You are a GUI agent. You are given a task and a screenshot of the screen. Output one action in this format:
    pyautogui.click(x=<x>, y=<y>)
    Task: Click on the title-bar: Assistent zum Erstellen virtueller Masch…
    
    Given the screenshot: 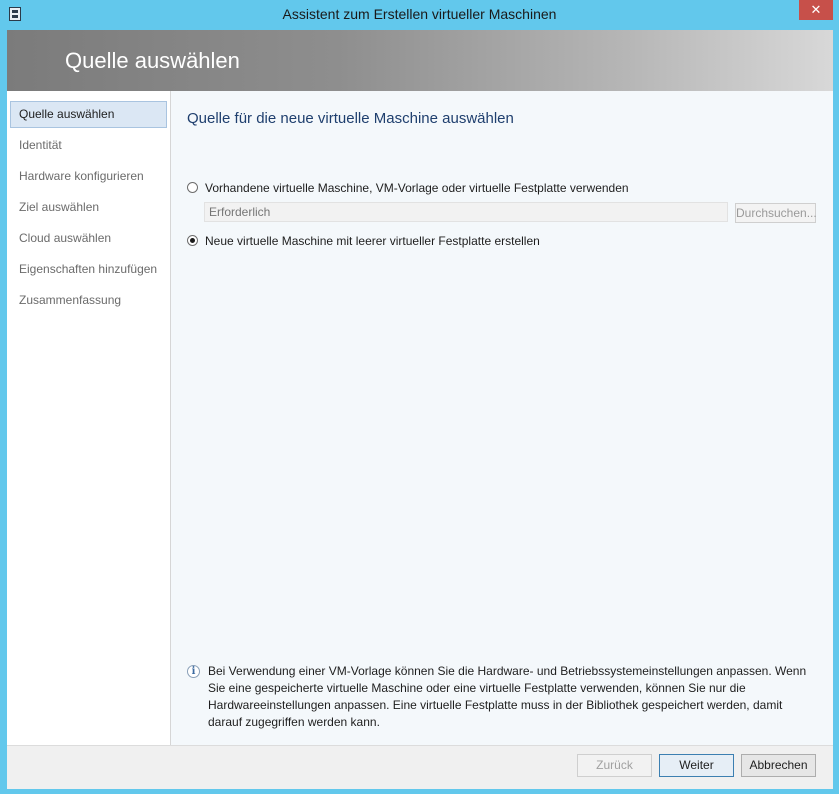 What is the action you would take?
    pyautogui.click(x=419, y=15)
    